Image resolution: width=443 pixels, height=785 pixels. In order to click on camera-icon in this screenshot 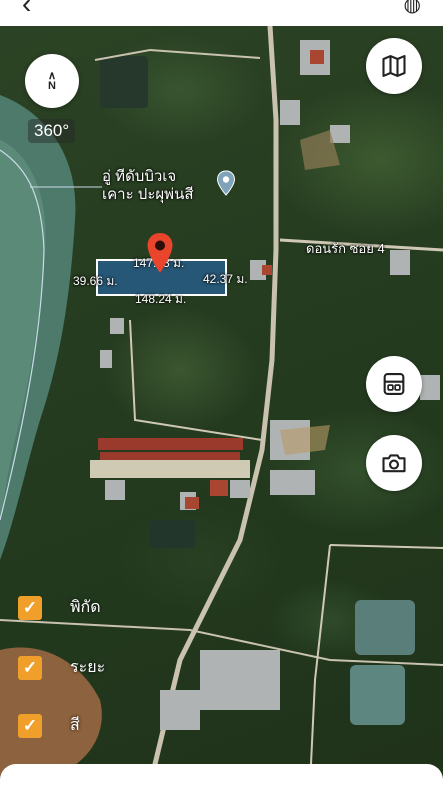, I will do `click(394, 463)`.